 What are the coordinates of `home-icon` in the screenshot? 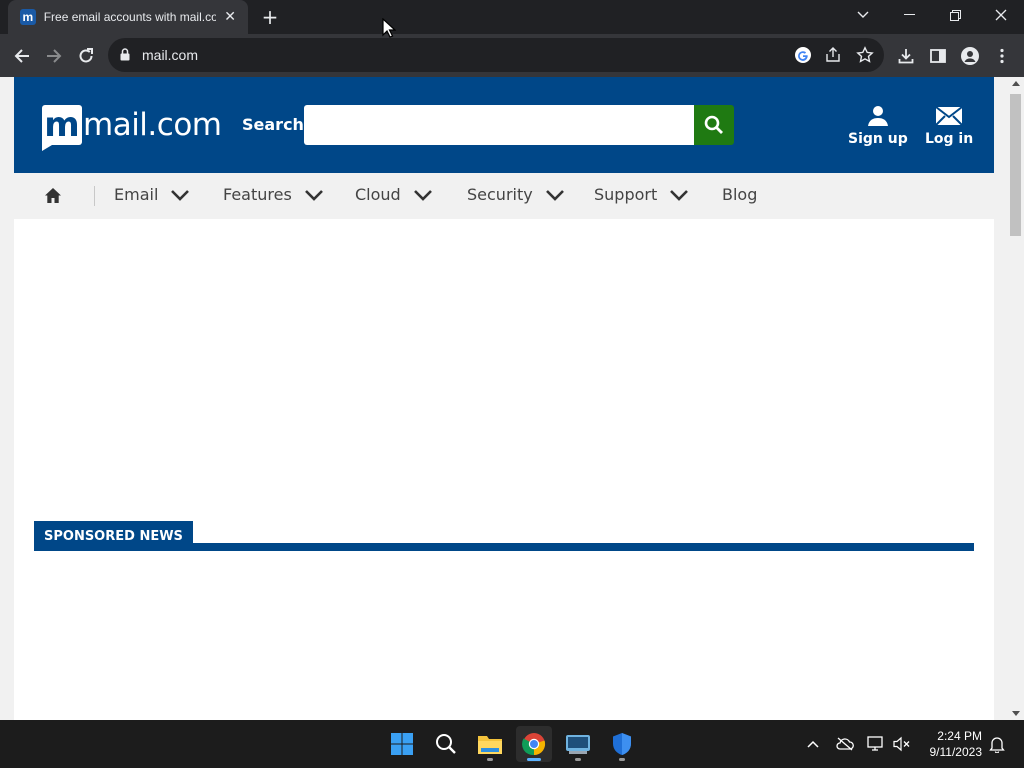 It's located at (53, 195).